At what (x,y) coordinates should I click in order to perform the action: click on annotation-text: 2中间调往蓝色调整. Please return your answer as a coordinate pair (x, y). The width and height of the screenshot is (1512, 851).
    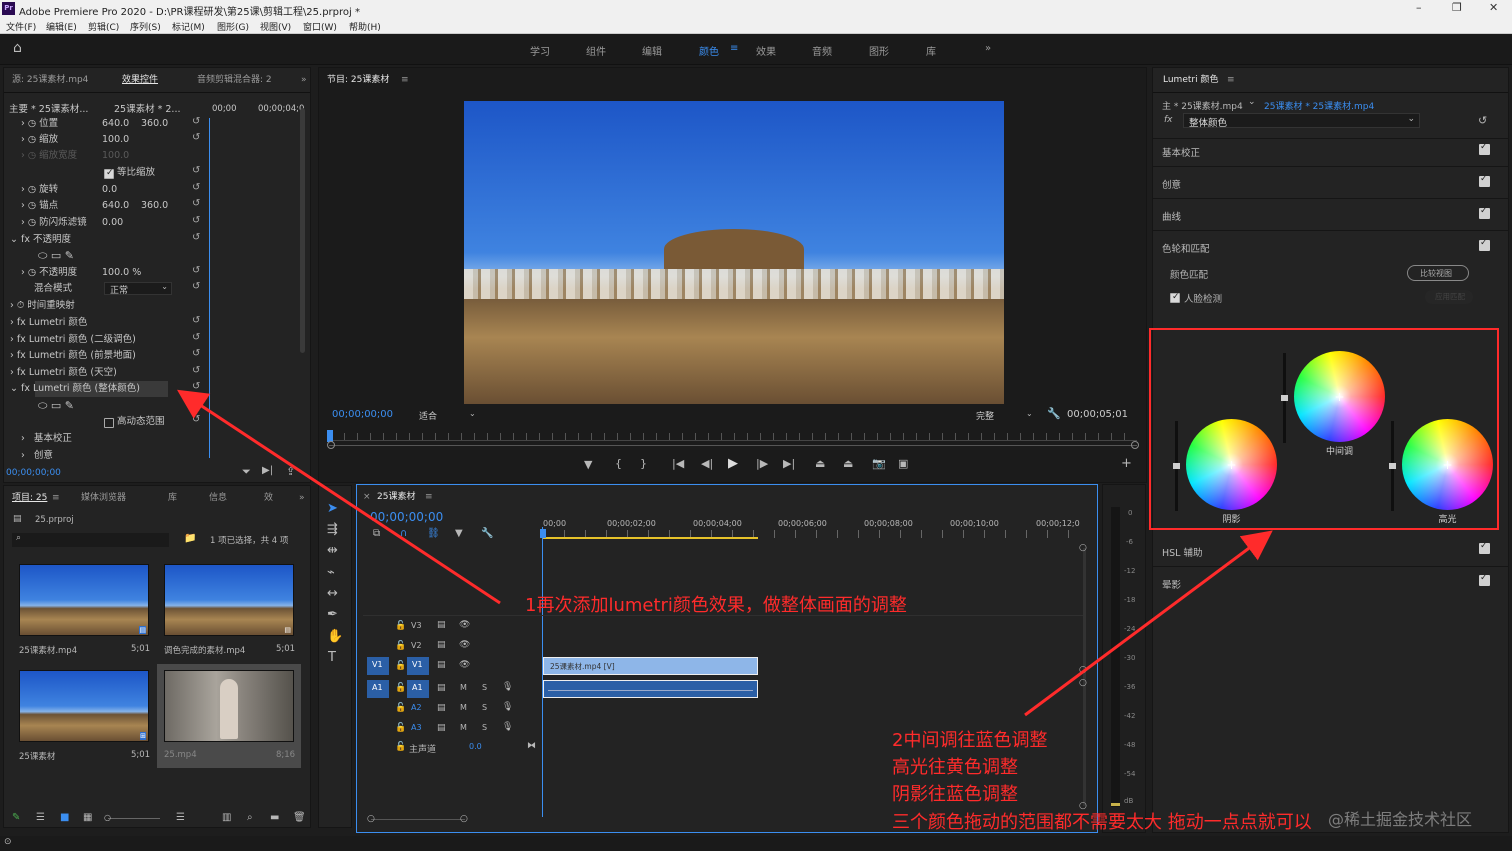
    Looking at the image, I should click on (970, 740).